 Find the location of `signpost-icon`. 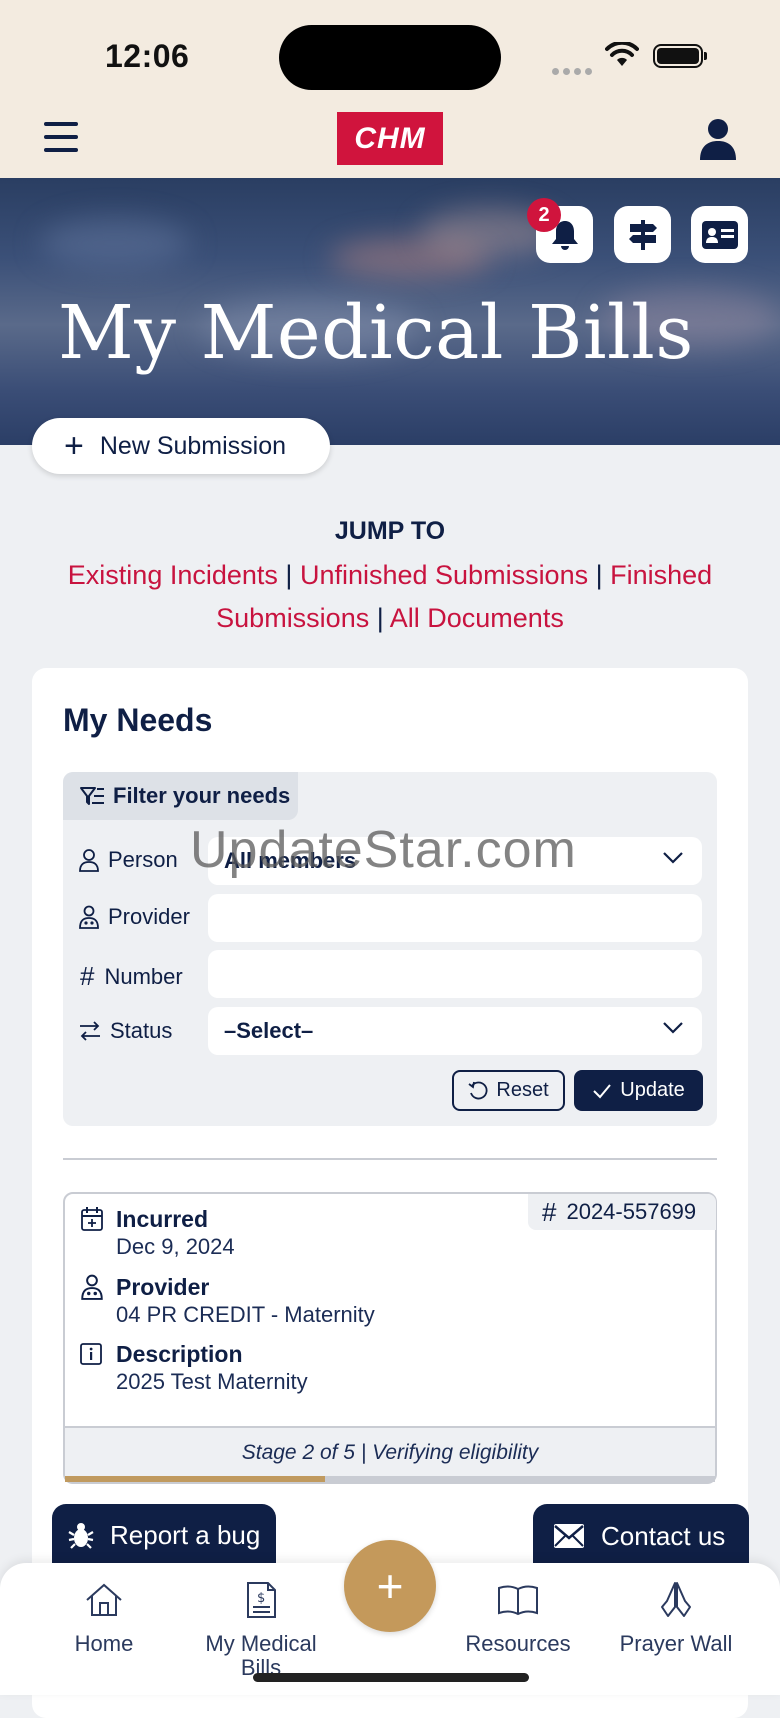

signpost-icon is located at coordinates (642, 234).